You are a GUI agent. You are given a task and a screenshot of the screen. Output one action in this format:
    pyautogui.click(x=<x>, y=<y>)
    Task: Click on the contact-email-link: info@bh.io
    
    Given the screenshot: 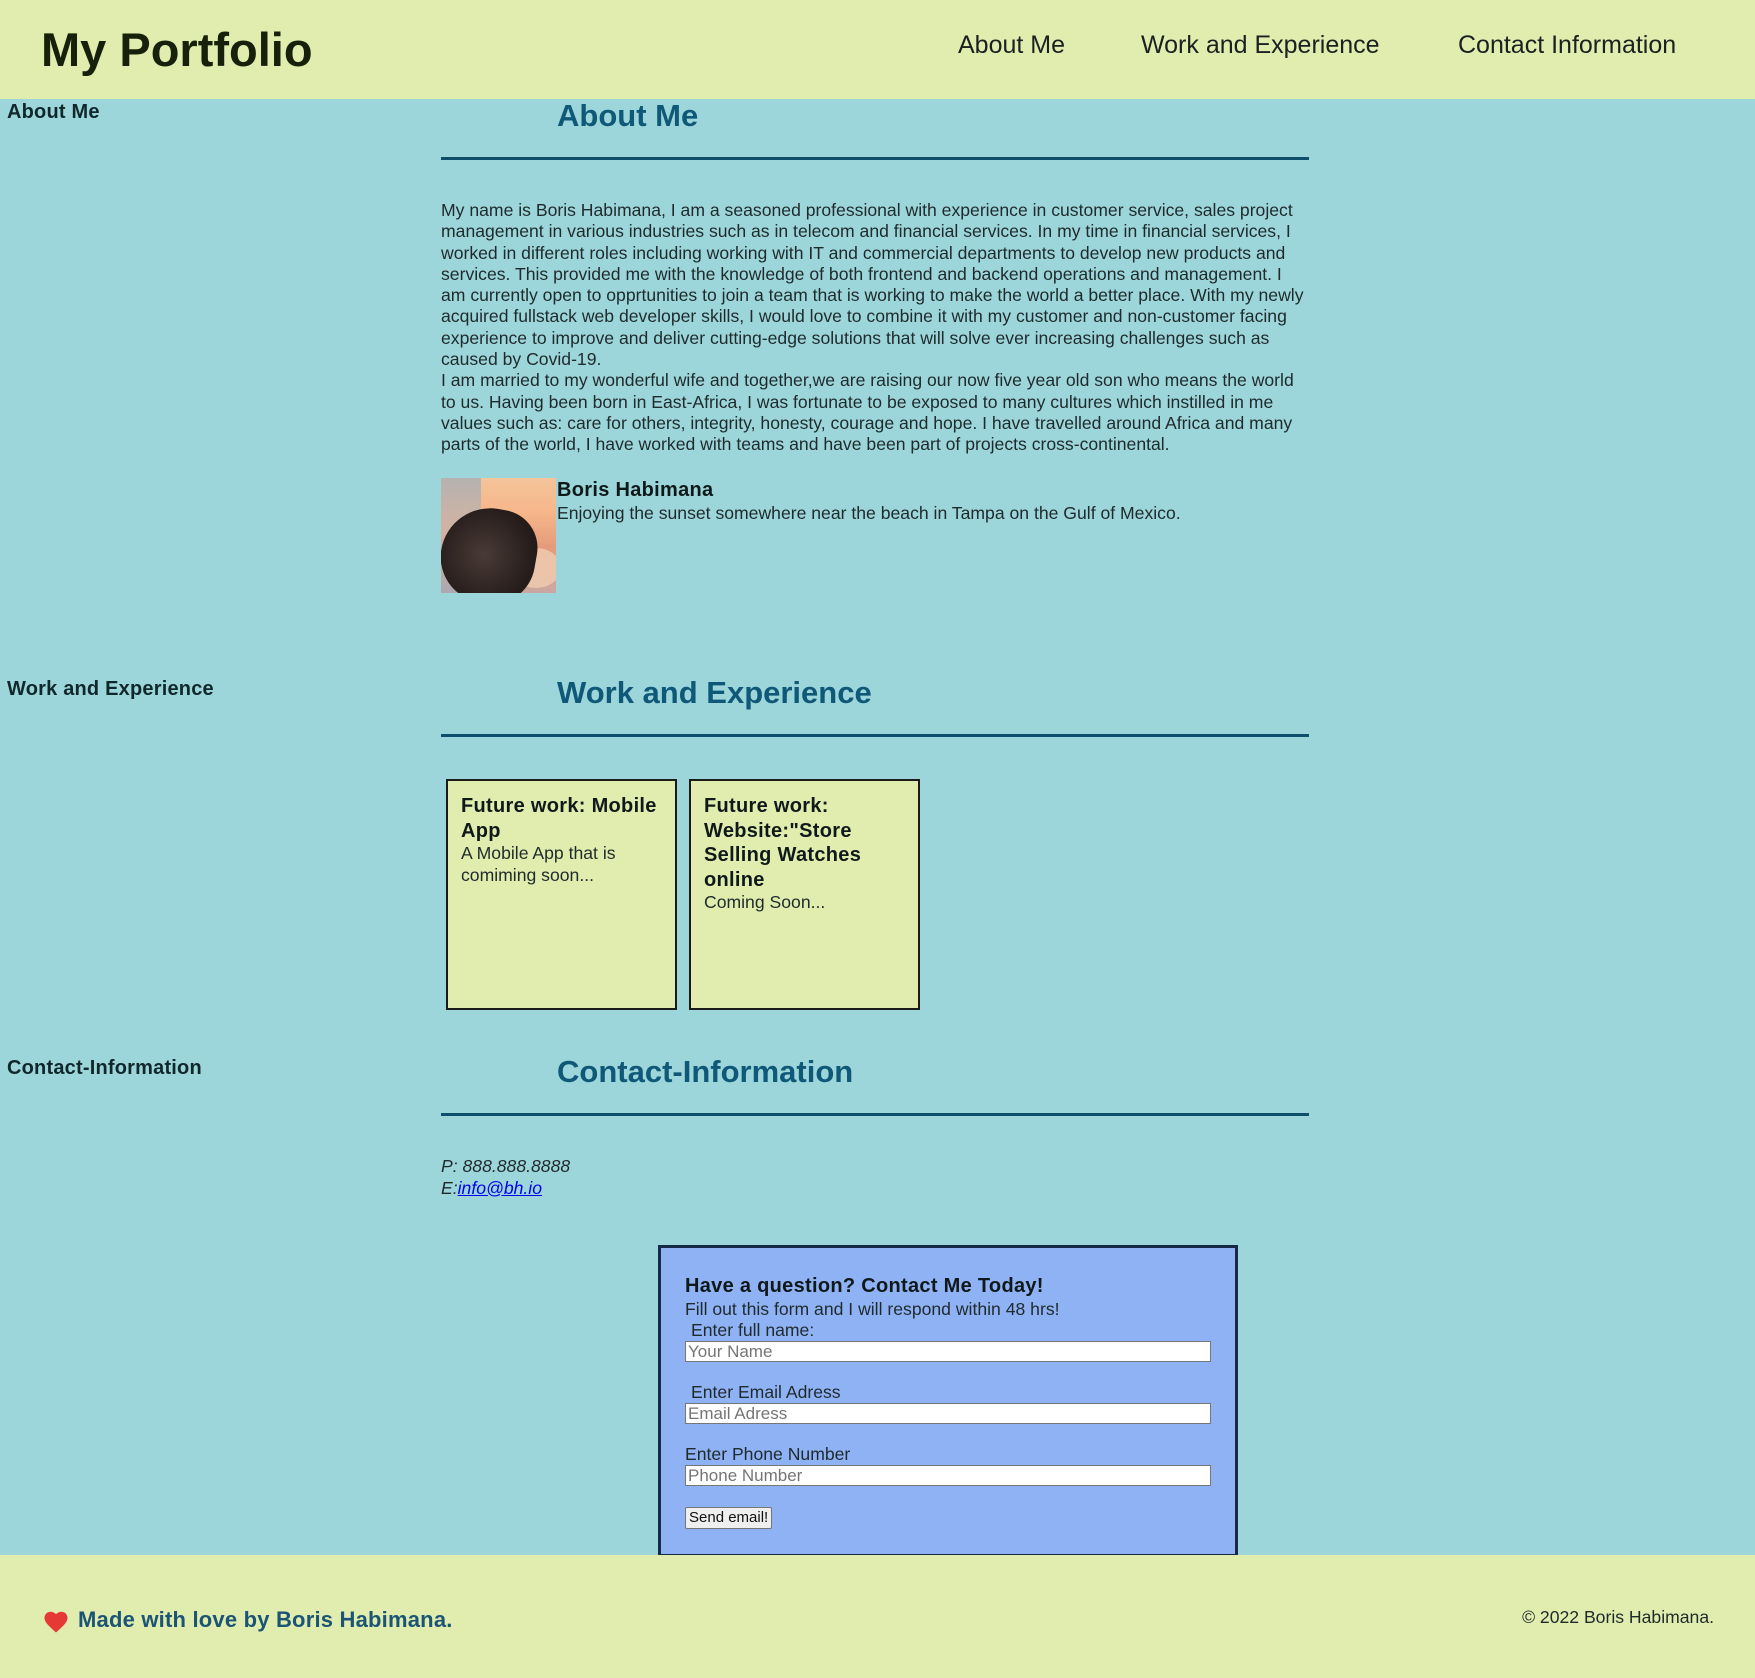 What is the action you would take?
    pyautogui.click(x=500, y=1188)
    